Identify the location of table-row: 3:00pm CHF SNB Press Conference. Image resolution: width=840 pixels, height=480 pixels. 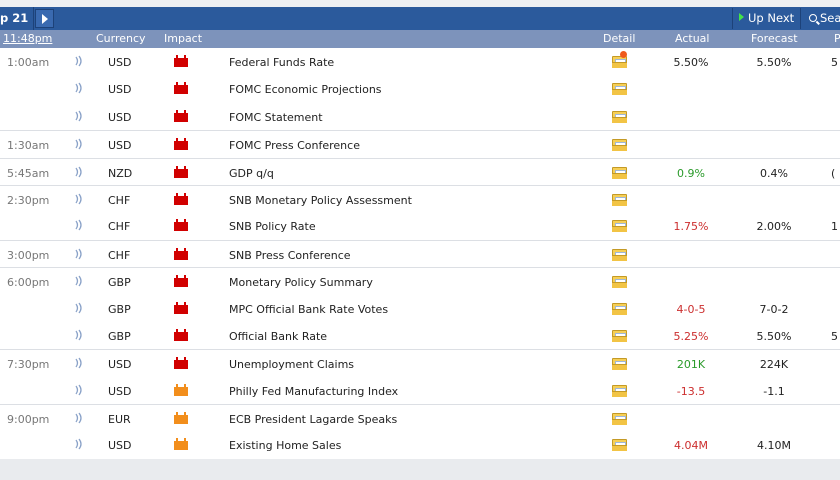
(420, 253).